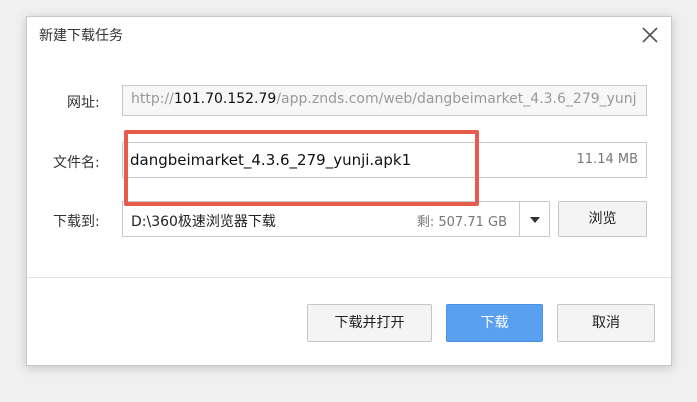 This screenshot has width=697, height=402. I want to click on filename-value: dangbeimarket_4.3.6_279_yunji.apk1, so click(271, 160).